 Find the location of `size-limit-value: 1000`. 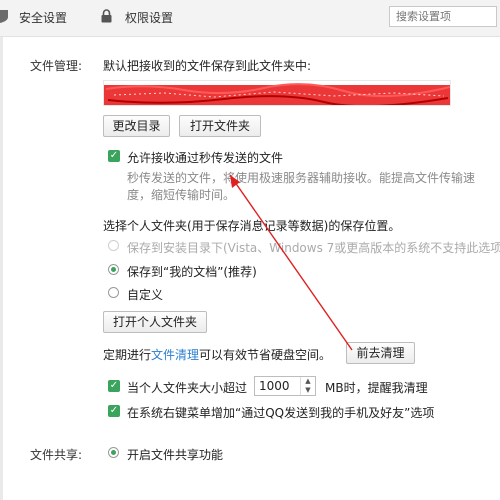

size-limit-value: 1000 is located at coordinates (274, 386).